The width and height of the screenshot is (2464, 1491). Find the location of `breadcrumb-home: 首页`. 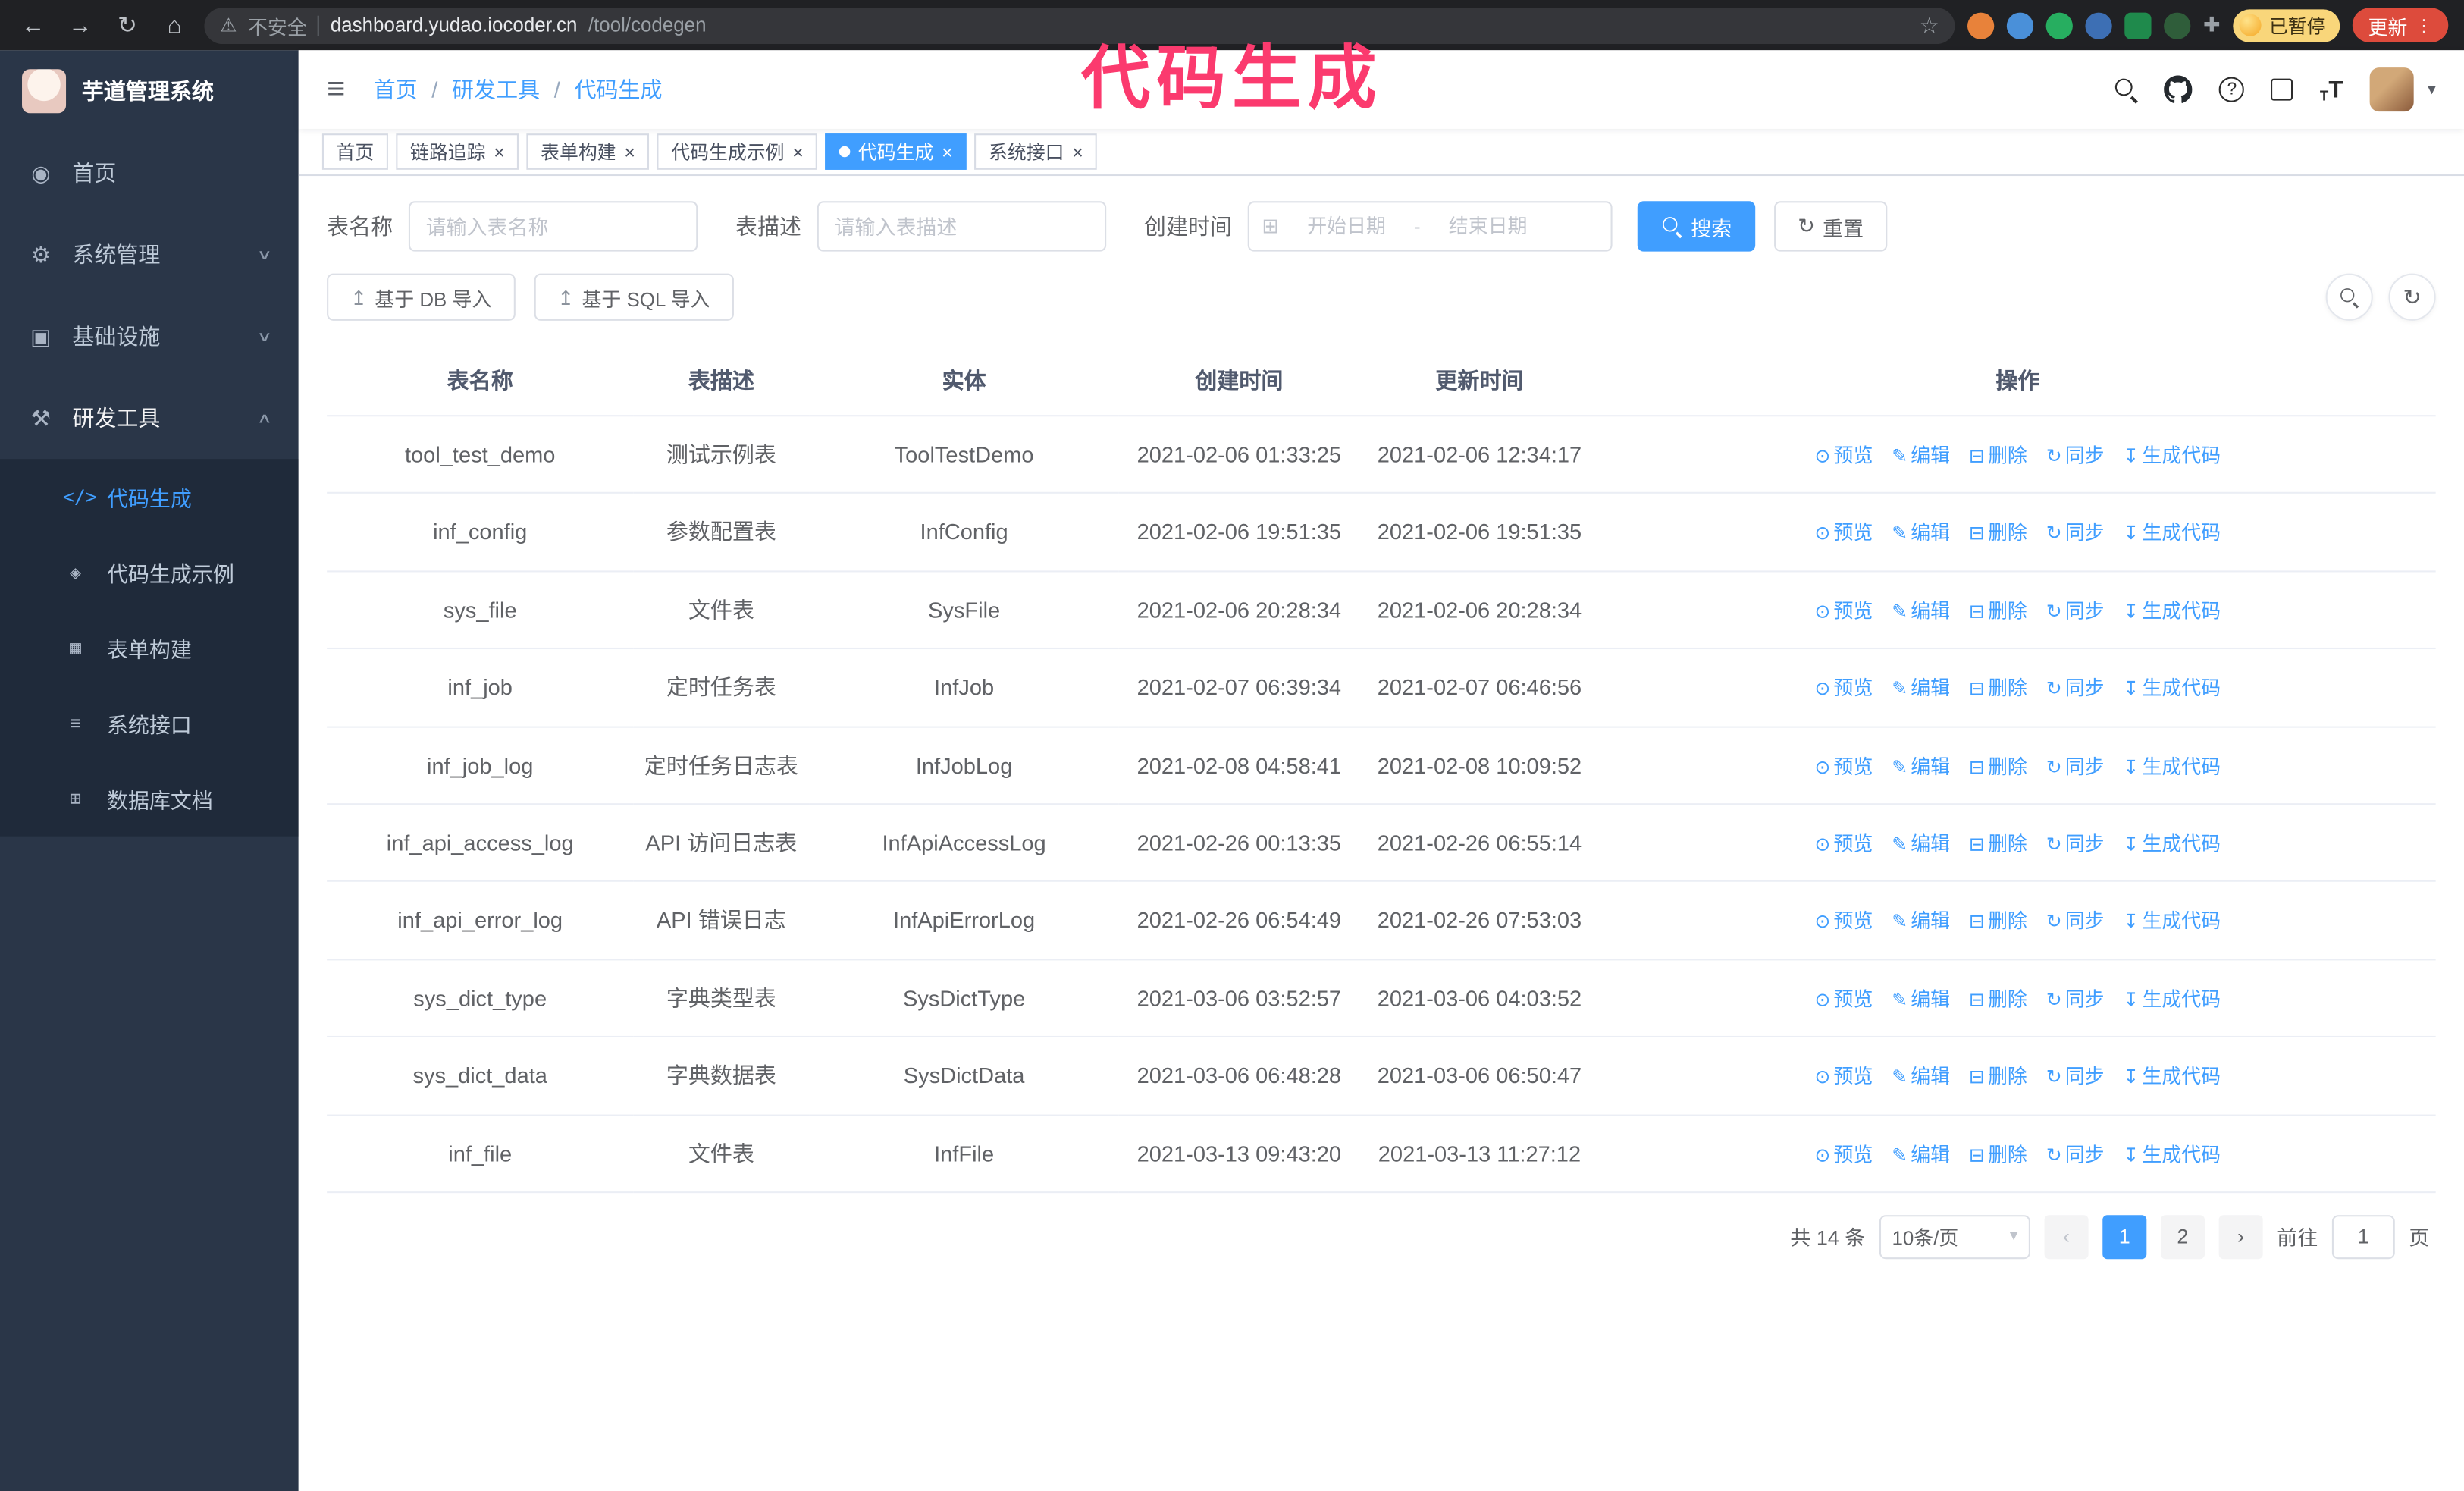

breadcrumb-home: 首页 is located at coordinates (396, 89).